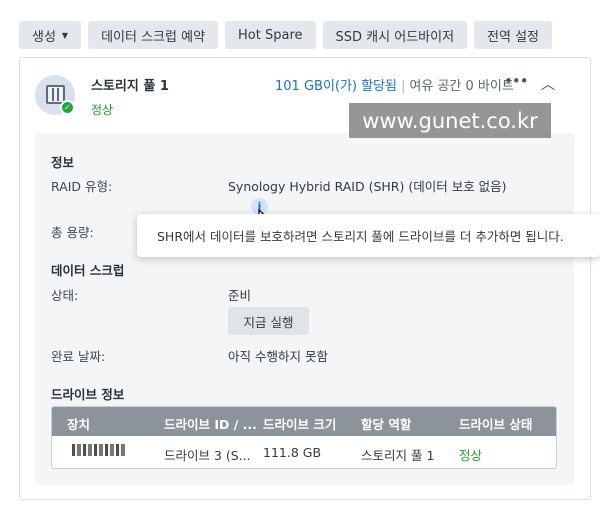 The image size is (600, 505). What do you see at coordinates (44, 37) in the screenshot?
I see `create-label: 생성` at bounding box center [44, 37].